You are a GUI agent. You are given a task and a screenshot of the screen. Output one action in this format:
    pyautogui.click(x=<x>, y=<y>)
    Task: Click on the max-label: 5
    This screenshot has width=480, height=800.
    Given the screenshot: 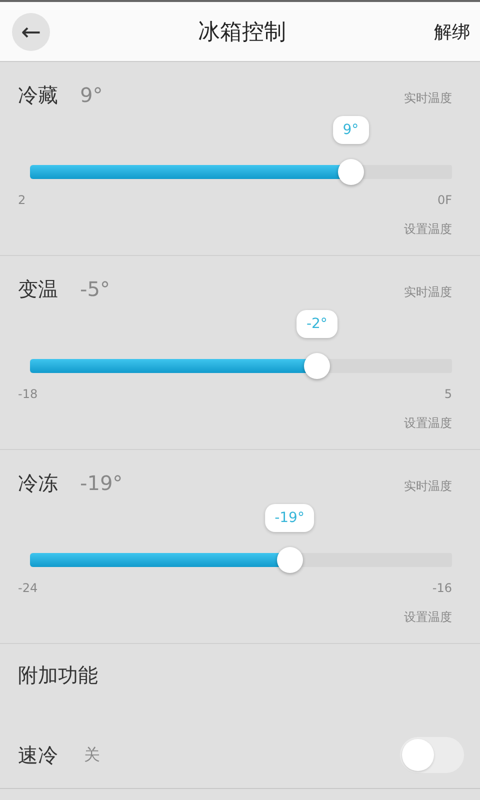 What is the action you would take?
    pyautogui.click(x=448, y=394)
    